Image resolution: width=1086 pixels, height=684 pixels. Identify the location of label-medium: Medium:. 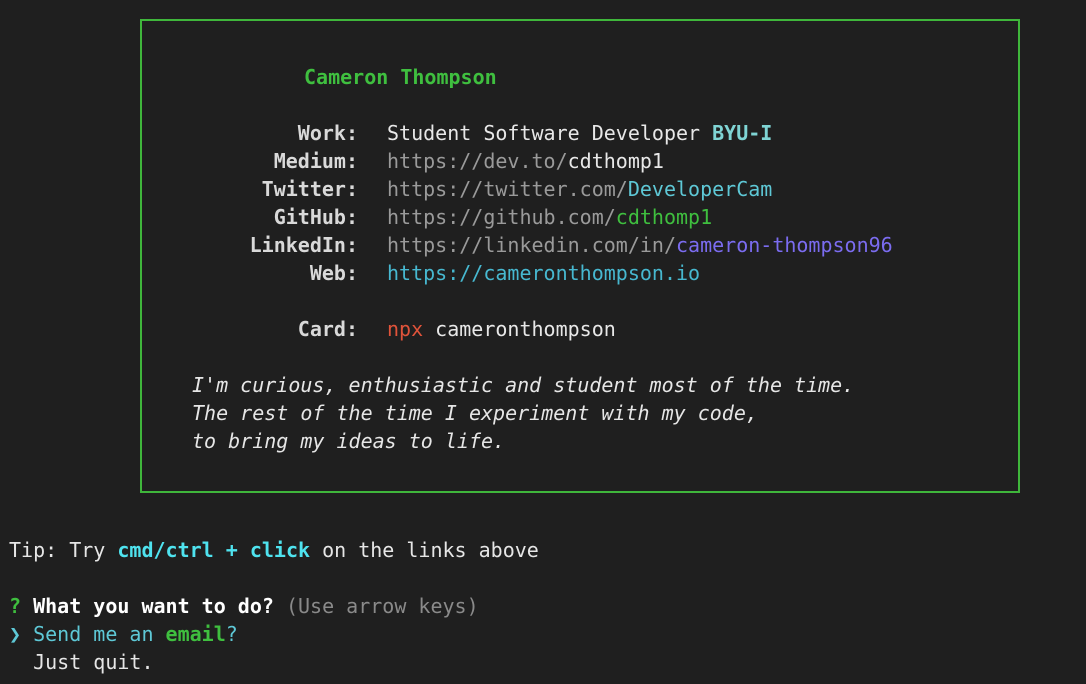
(315, 161).